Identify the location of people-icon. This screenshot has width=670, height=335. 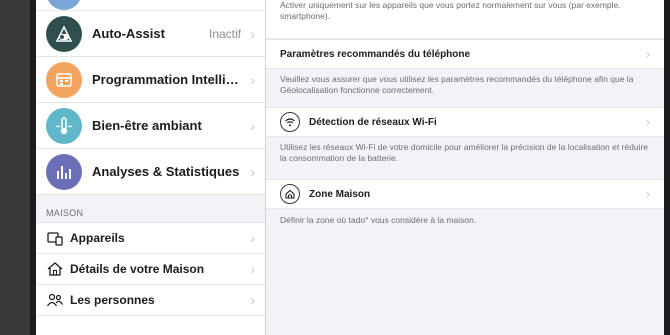
(55, 300).